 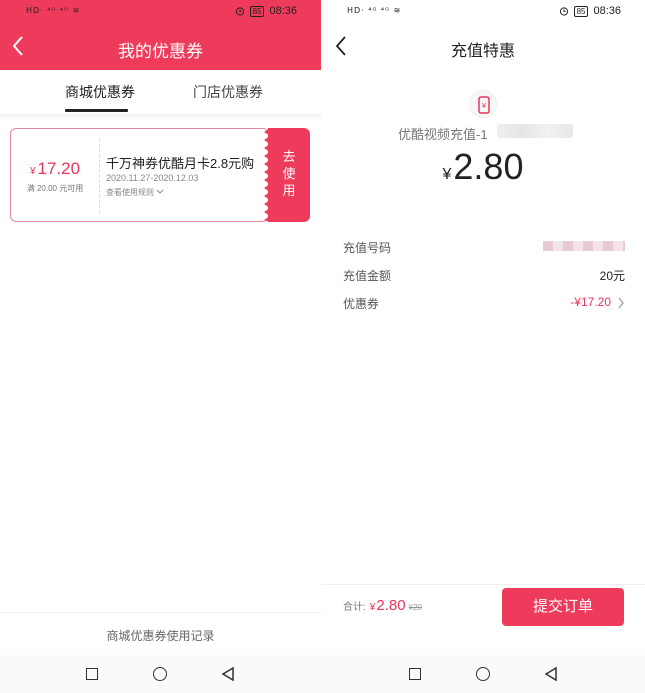 What do you see at coordinates (96, 110) in the screenshot?
I see `active-tab-indicator` at bounding box center [96, 110].